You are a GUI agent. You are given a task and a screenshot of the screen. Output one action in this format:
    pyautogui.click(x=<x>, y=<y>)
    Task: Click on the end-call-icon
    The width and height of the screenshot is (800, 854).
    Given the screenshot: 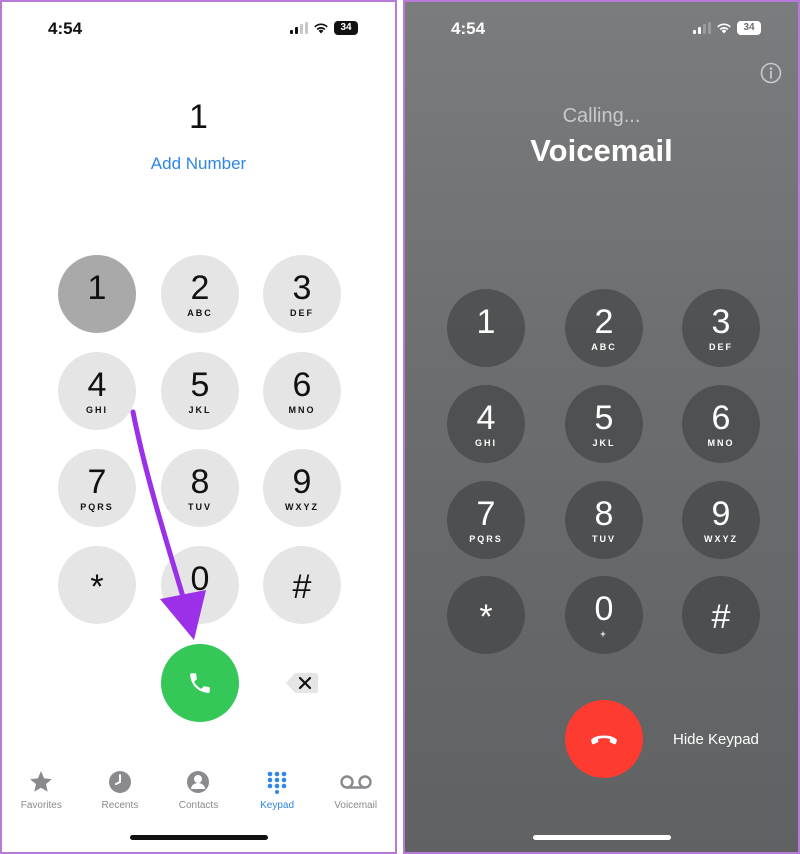 What is the action you would take?
    pyautogui.click(x=604, y=740)
    